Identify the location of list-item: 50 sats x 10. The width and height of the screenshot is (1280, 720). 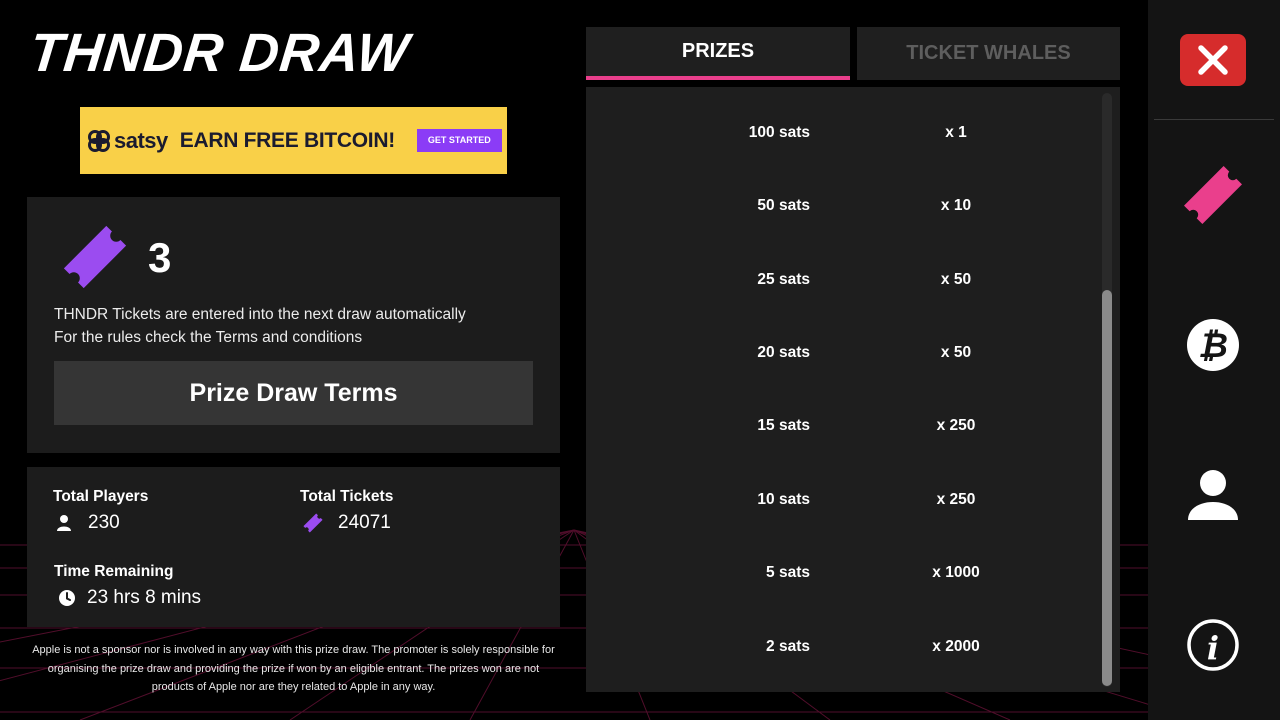
(853, 212).